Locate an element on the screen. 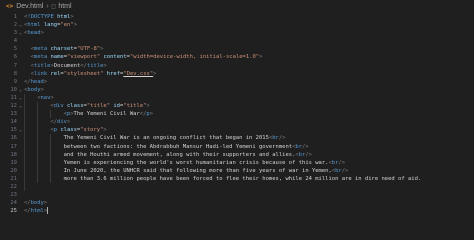 The height and width of the screenshot is (240, 474). line-number: 20 is located at coordinates (13, 170).